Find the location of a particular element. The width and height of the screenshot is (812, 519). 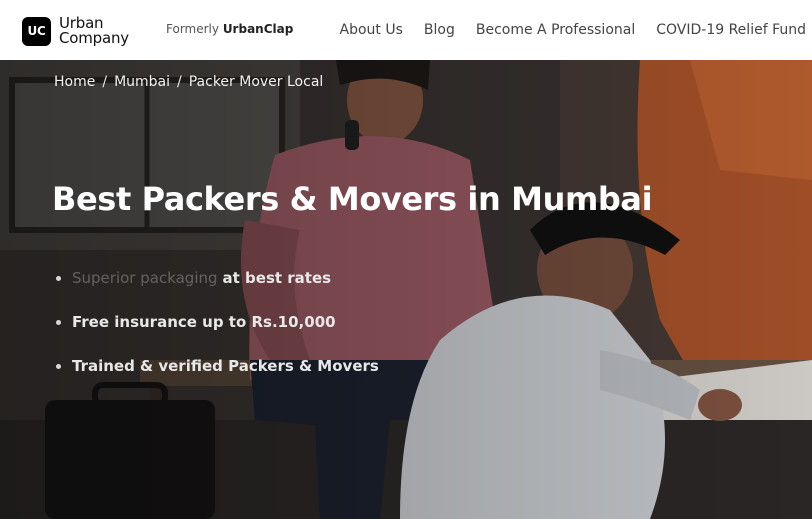

feature-text: at best rates is located at coordinates (277, 278).